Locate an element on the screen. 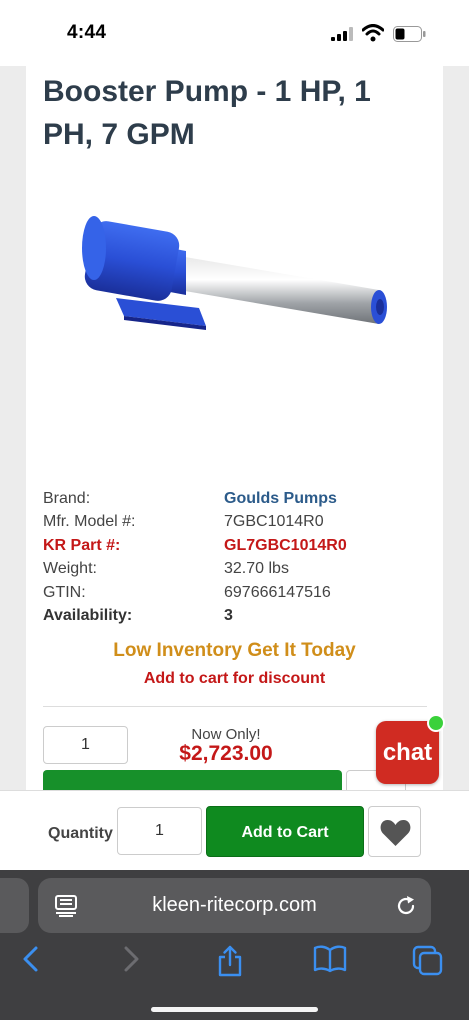 This screenshot has height=1020, width=469. spec-row-availability: Availability: 3 is located at coordinates (238, 617).